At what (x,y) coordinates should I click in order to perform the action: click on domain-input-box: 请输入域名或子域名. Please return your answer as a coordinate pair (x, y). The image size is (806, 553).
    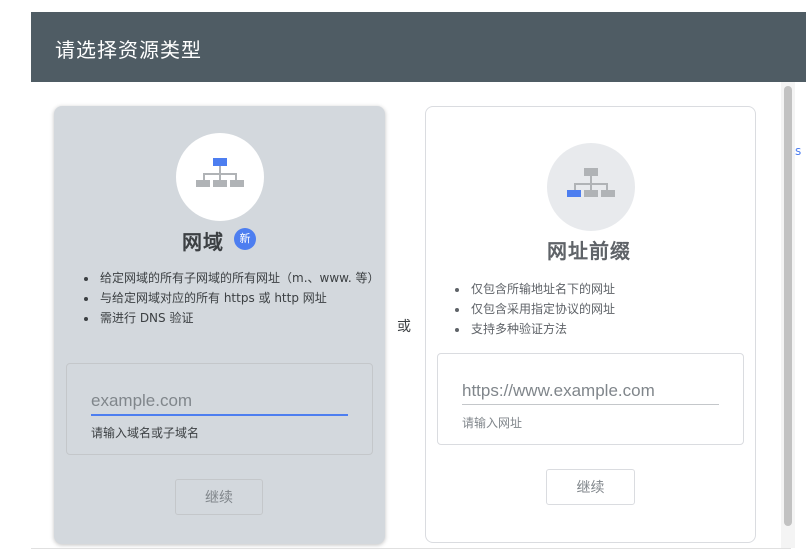
    Looking at the image, I should click on (219, 409).